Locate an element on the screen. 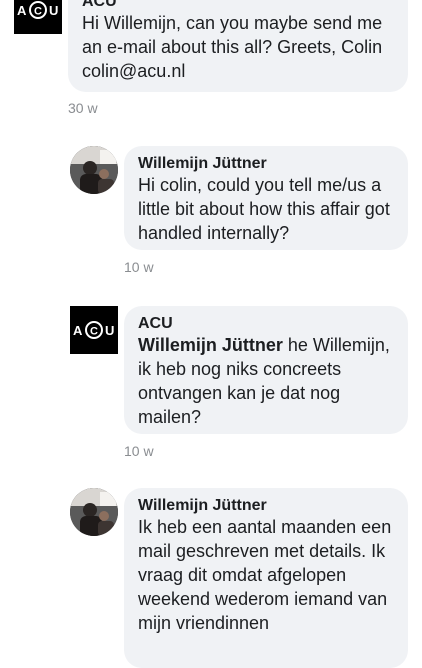  mention-link: Willemijn Jüttner is located at coordinates (210, 345).